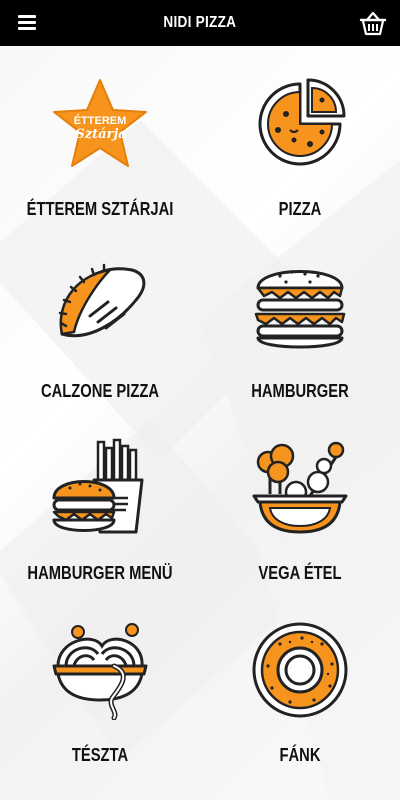 This screenshot has height=800, width=400. What do you see at coordinates (300, 487) in the screenshot?
I see `vegetable-bowl-icon` at bounding box center [300, 487].